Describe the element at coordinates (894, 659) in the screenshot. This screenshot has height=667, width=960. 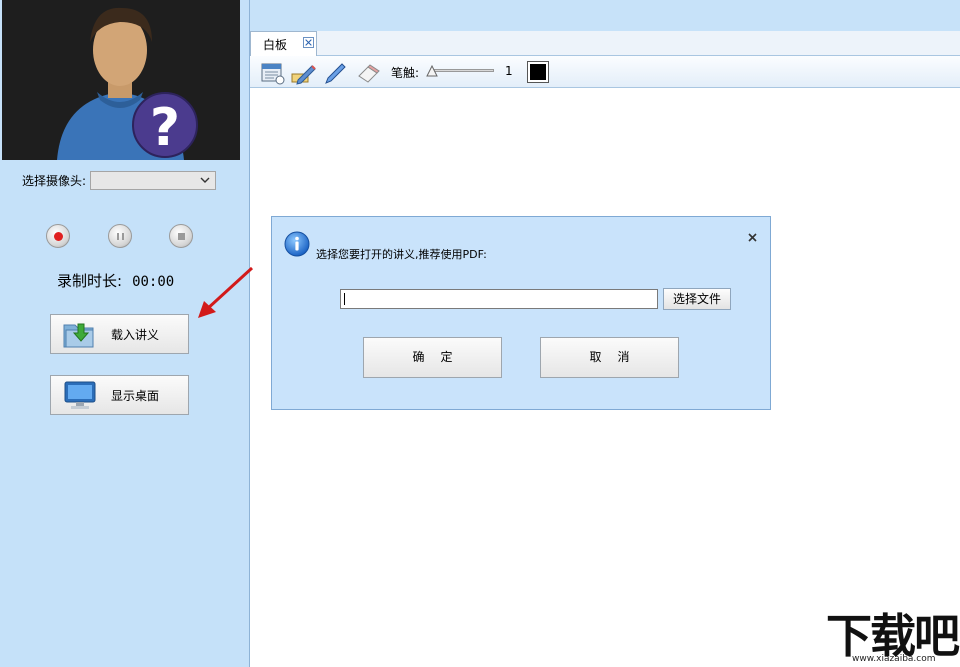
I see `watermark-url: www.xiazaiba.com` at that location.